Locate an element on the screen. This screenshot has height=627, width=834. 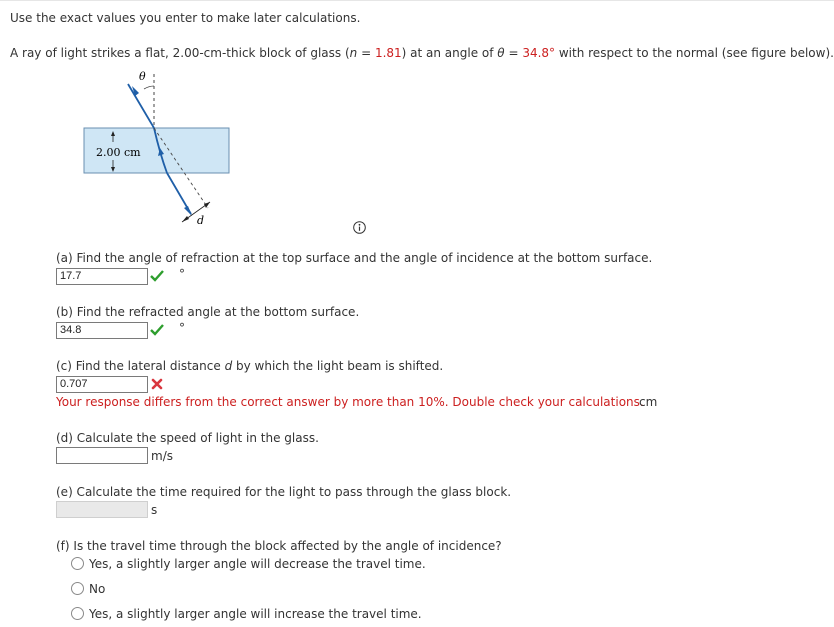
figure-thickness-label: 2.00 cm is located at coordinates (118, 152).